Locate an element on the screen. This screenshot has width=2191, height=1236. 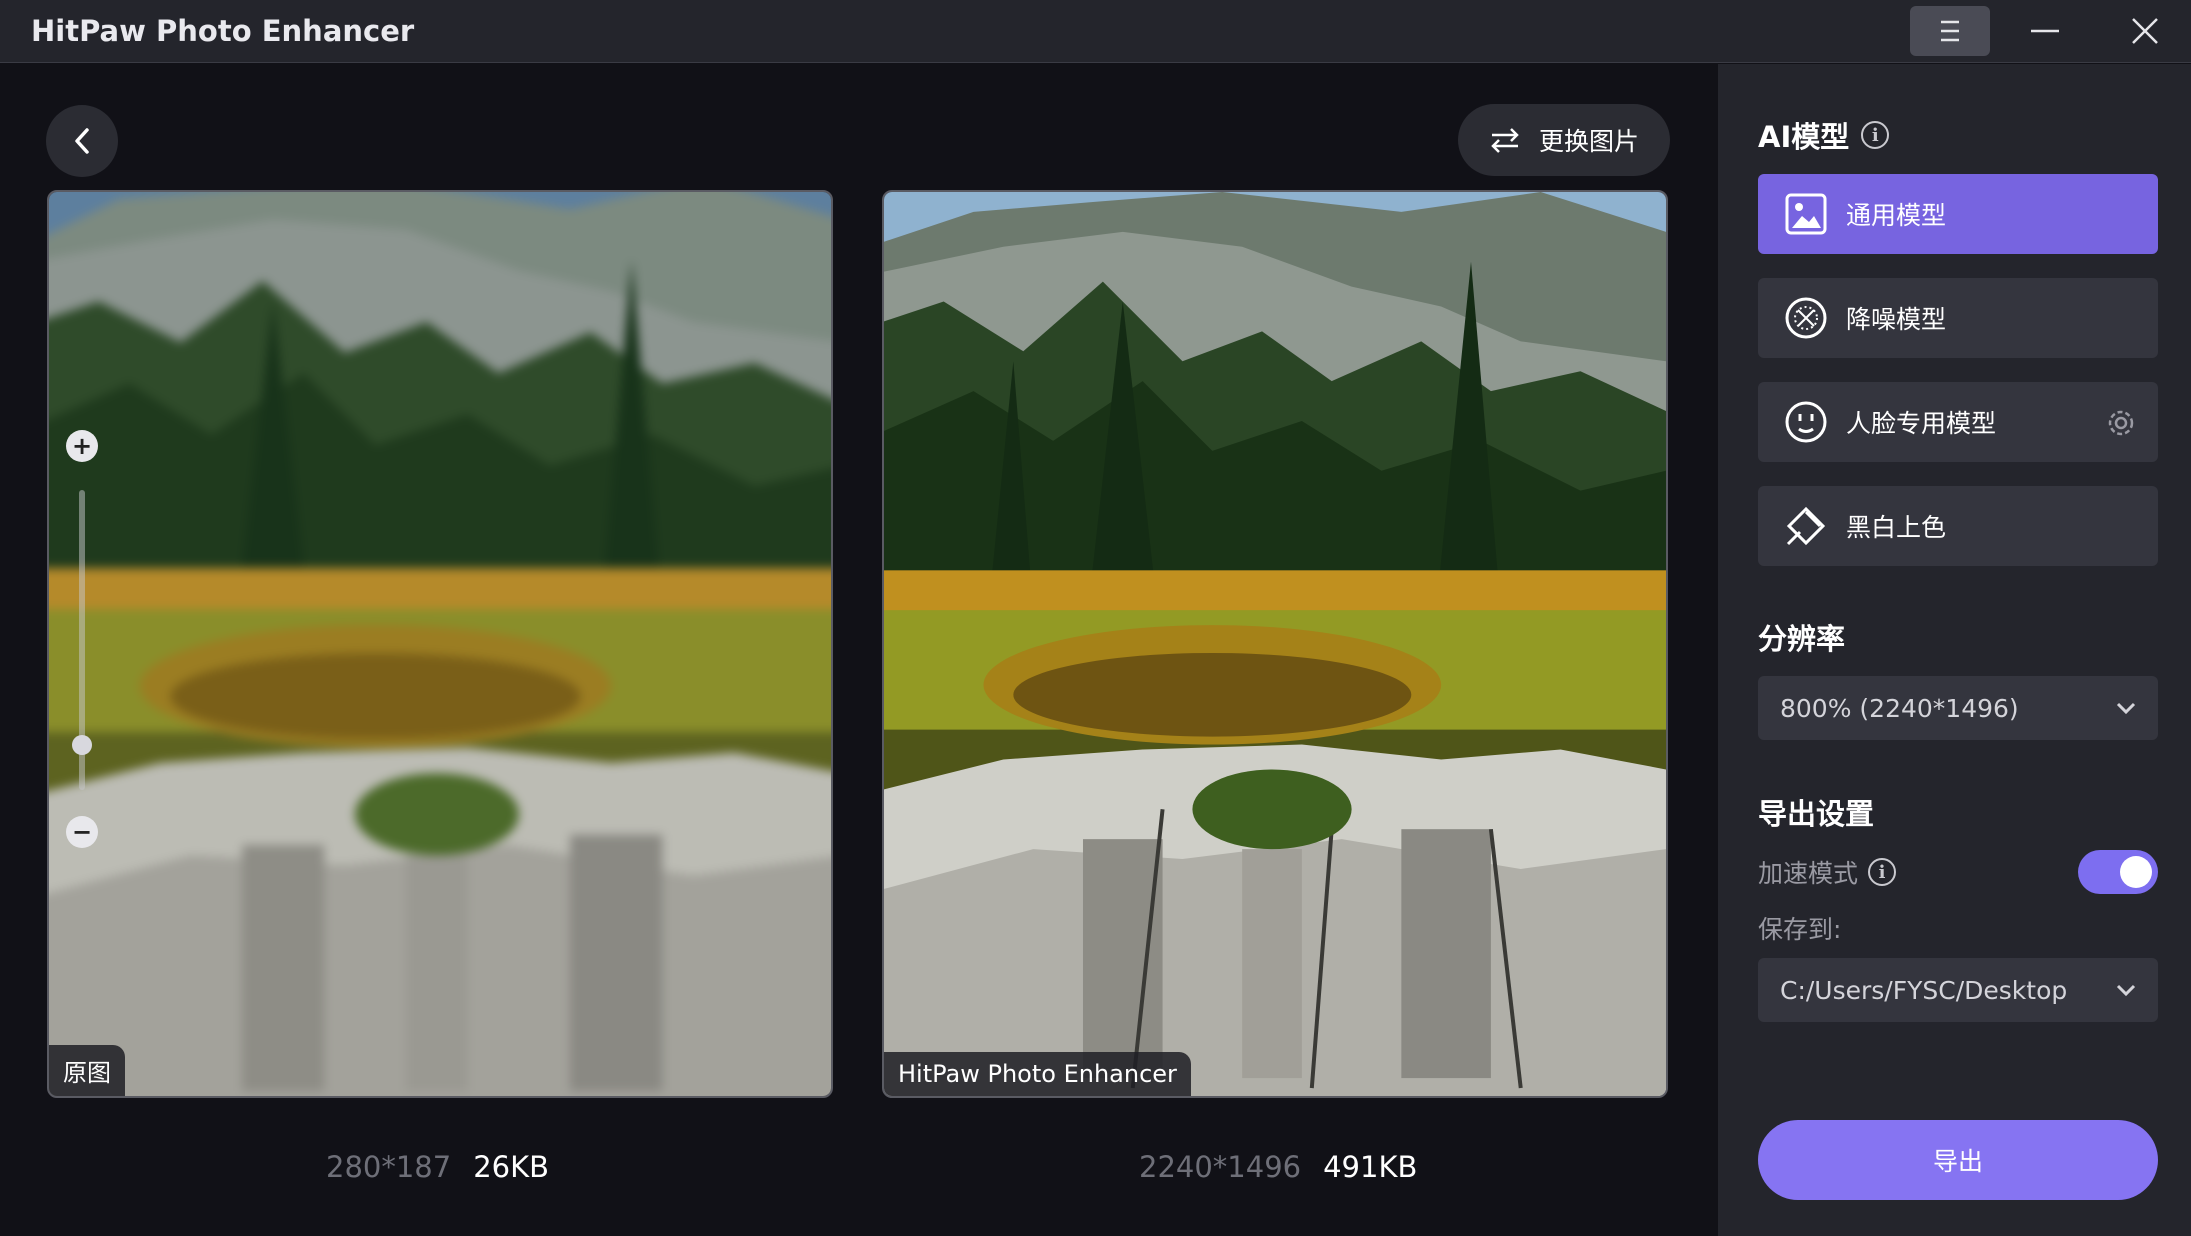
title-bar: HitPaw Photo Enhancer is located at coordinates (1095, 31).